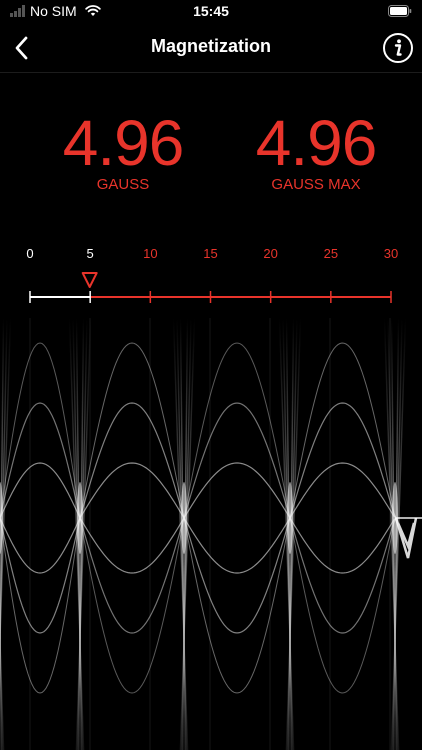 The width and height of the screenshot is (422, 750). I want to click on scale-pointer-icon, so click(89, 280).